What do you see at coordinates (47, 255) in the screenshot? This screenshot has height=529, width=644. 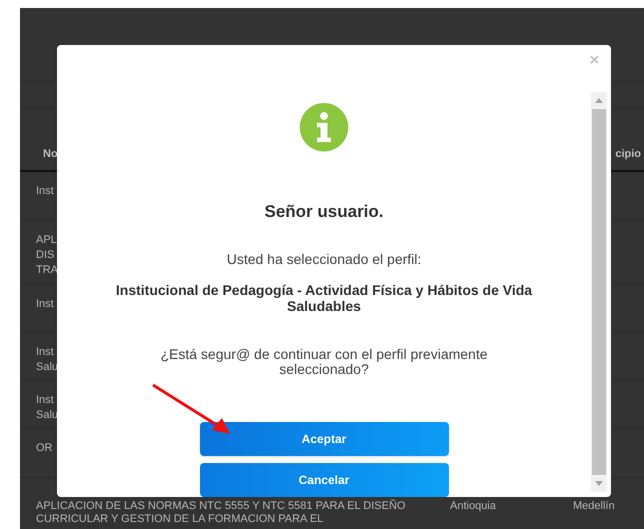 I see `table-cell: APL DIS TRA` at bounding box center [47, 255].